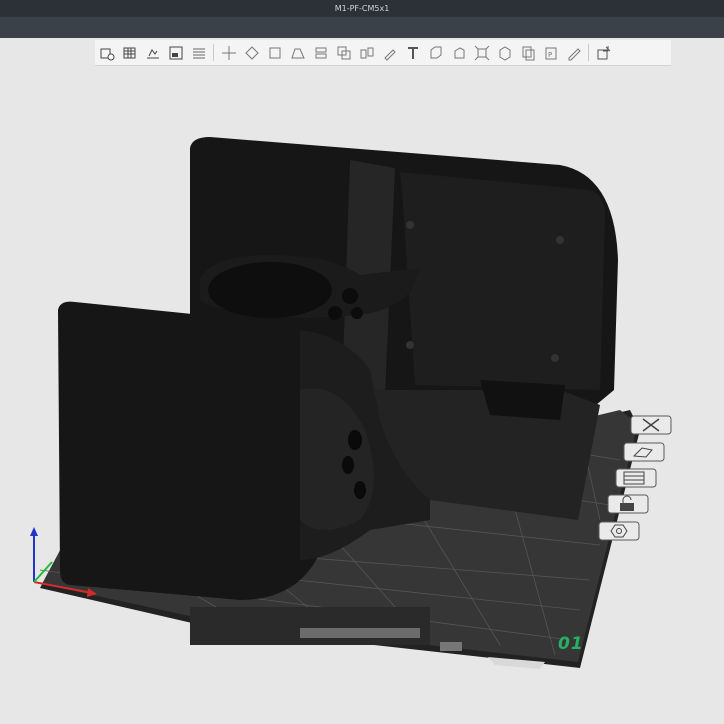  What do you see at coordinates (481, 52) in the screenshot?
I see `fit-icon` at bounding box center [481, 52].